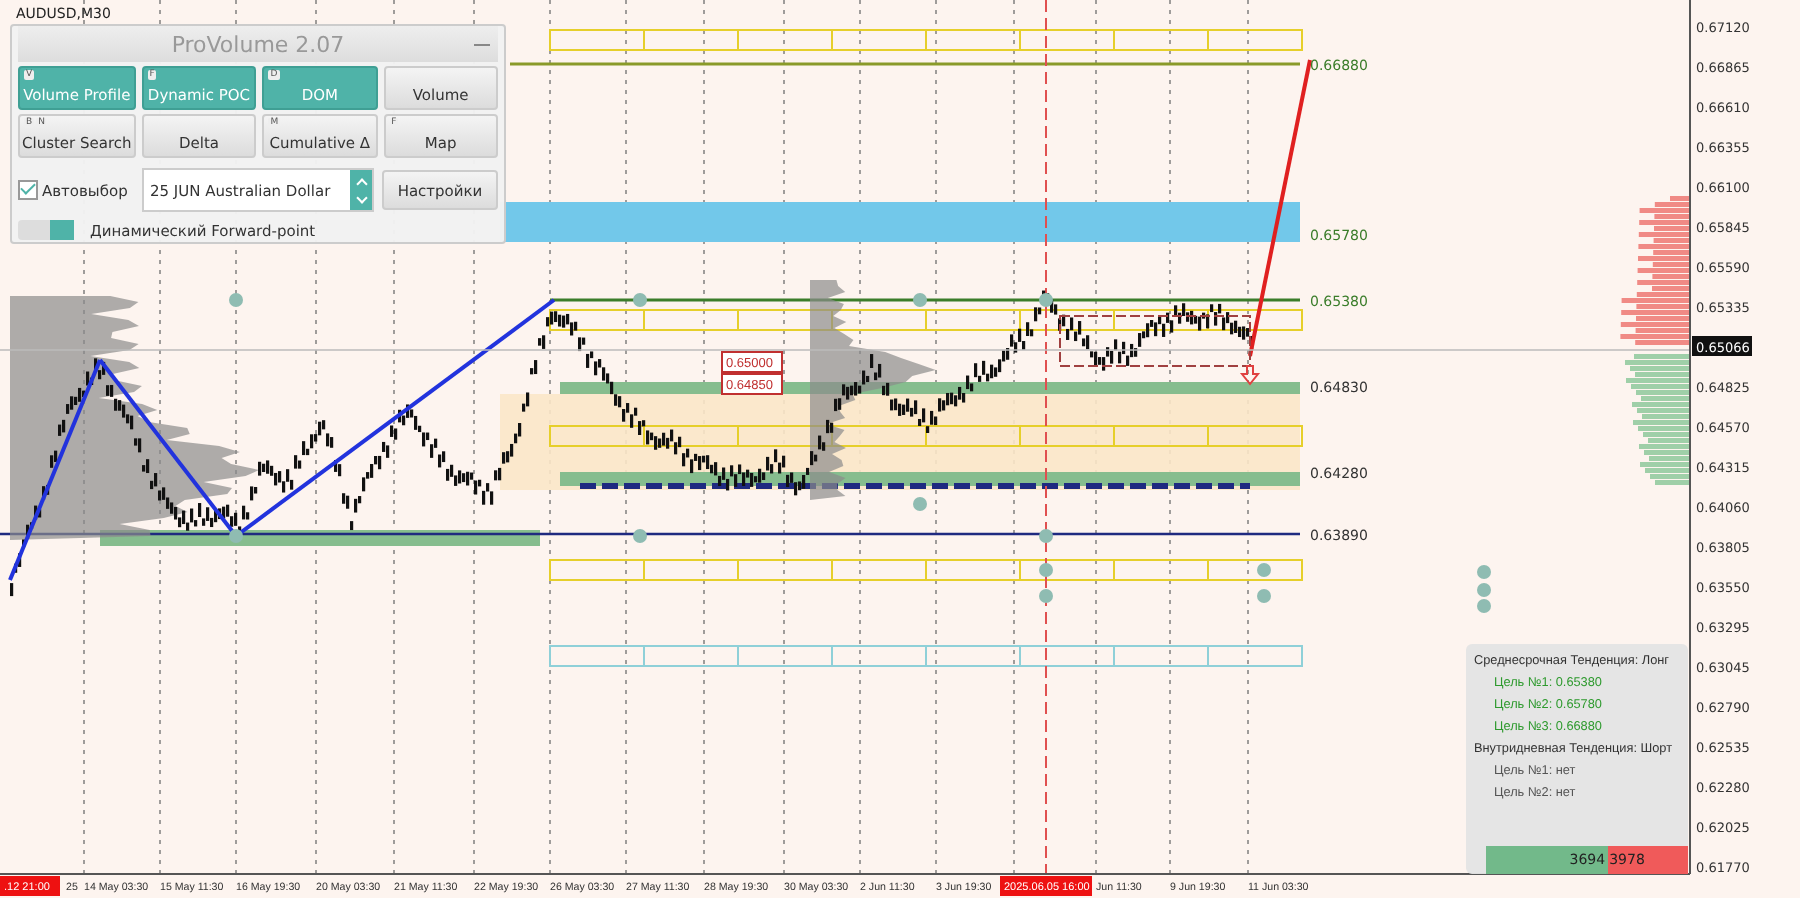 The width and height of the screenshot is (1800, 898). Describe the element at coordinates (361, 190) in the screenshot. I see `spinner-icon` at that location.